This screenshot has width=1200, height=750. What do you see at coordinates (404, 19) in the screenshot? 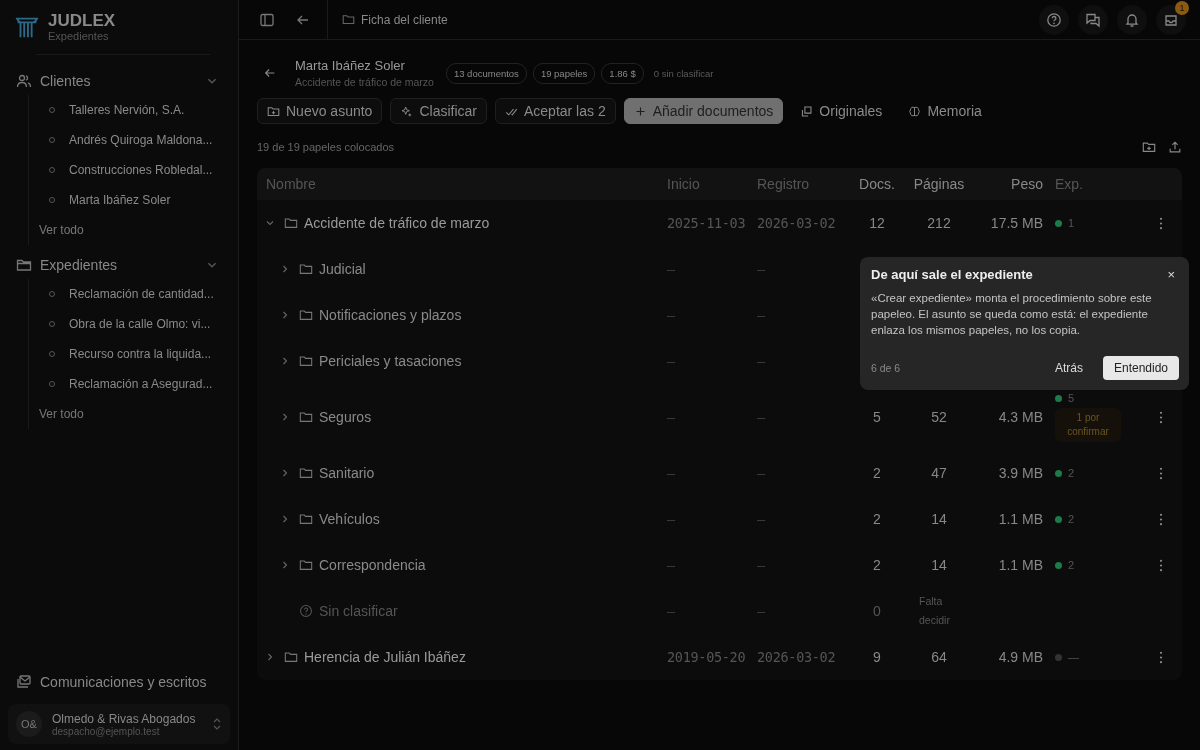
I see `breadcrumb: Ficha del cliente` at bounding box center [404, 19].